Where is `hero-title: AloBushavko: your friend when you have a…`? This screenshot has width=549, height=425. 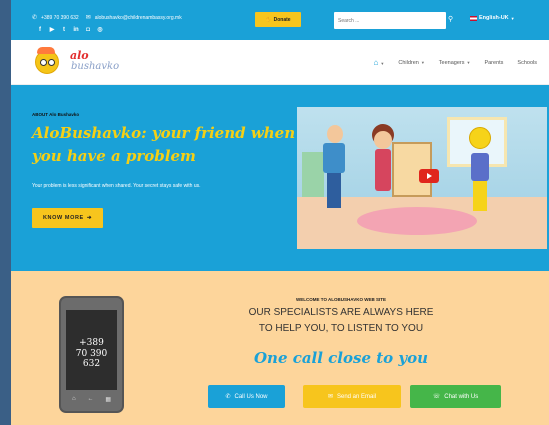 hero-title: AloBushavko: your friend when you have a… is located at coordinates (164, 144).